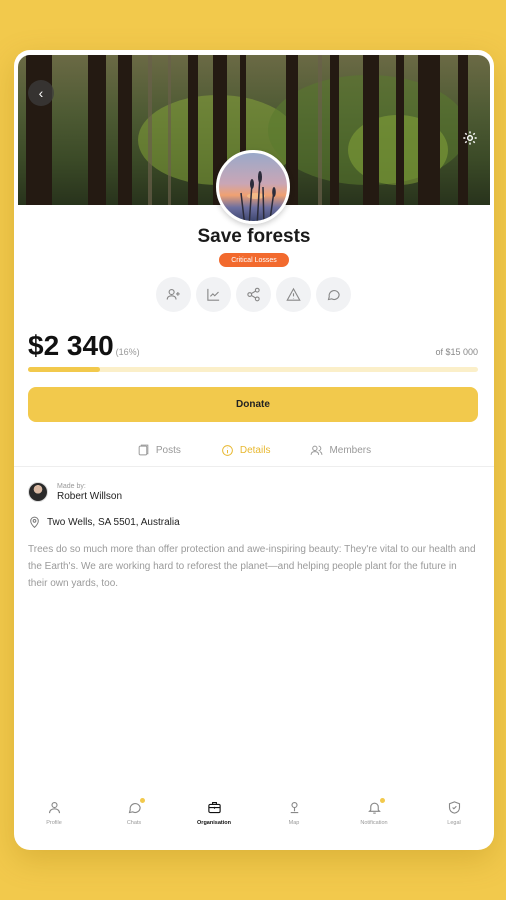 The width and height of the screenshot is (506, 900). I want to click on chevron-left-icon: ‹, so click(41, 93).